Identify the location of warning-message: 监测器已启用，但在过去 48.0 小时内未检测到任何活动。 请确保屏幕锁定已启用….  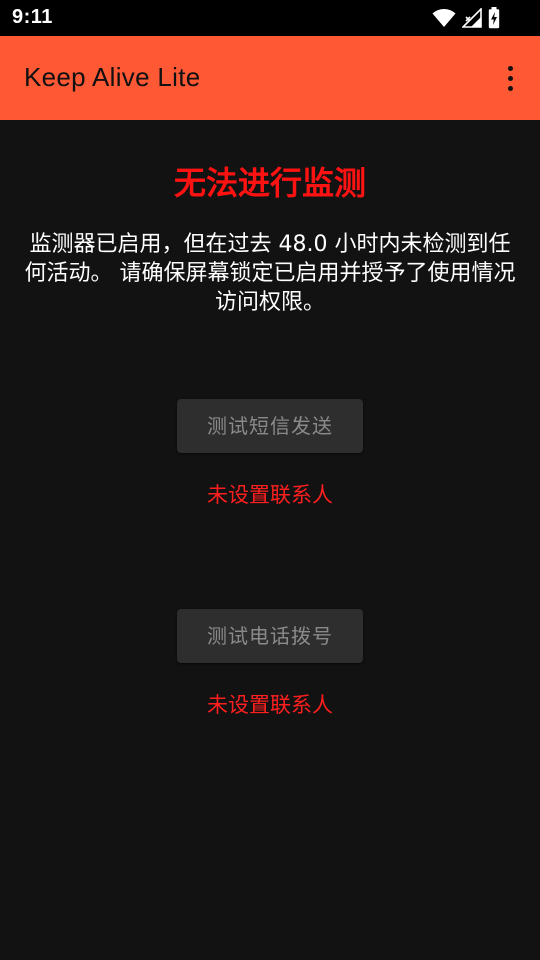
(270, 273).